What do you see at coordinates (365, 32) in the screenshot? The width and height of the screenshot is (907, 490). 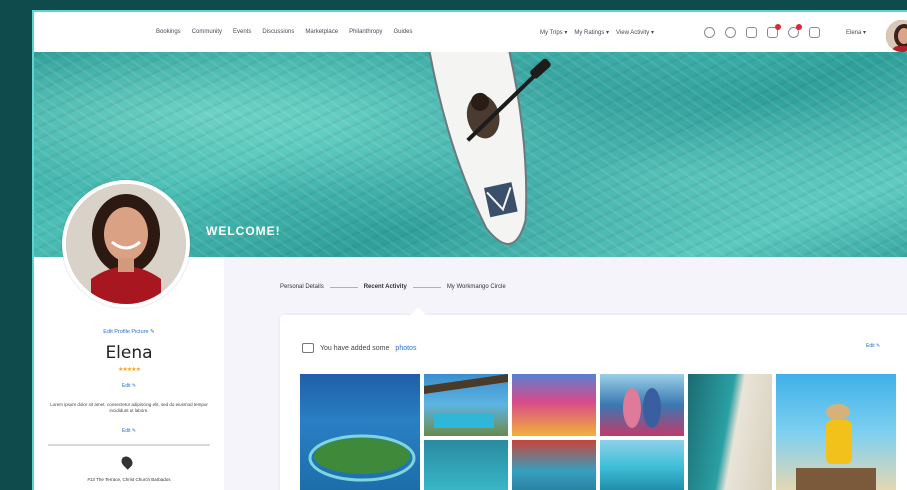 I see `nav-link-philanthropy: Philanthropy` at bounding box center [365, 32].